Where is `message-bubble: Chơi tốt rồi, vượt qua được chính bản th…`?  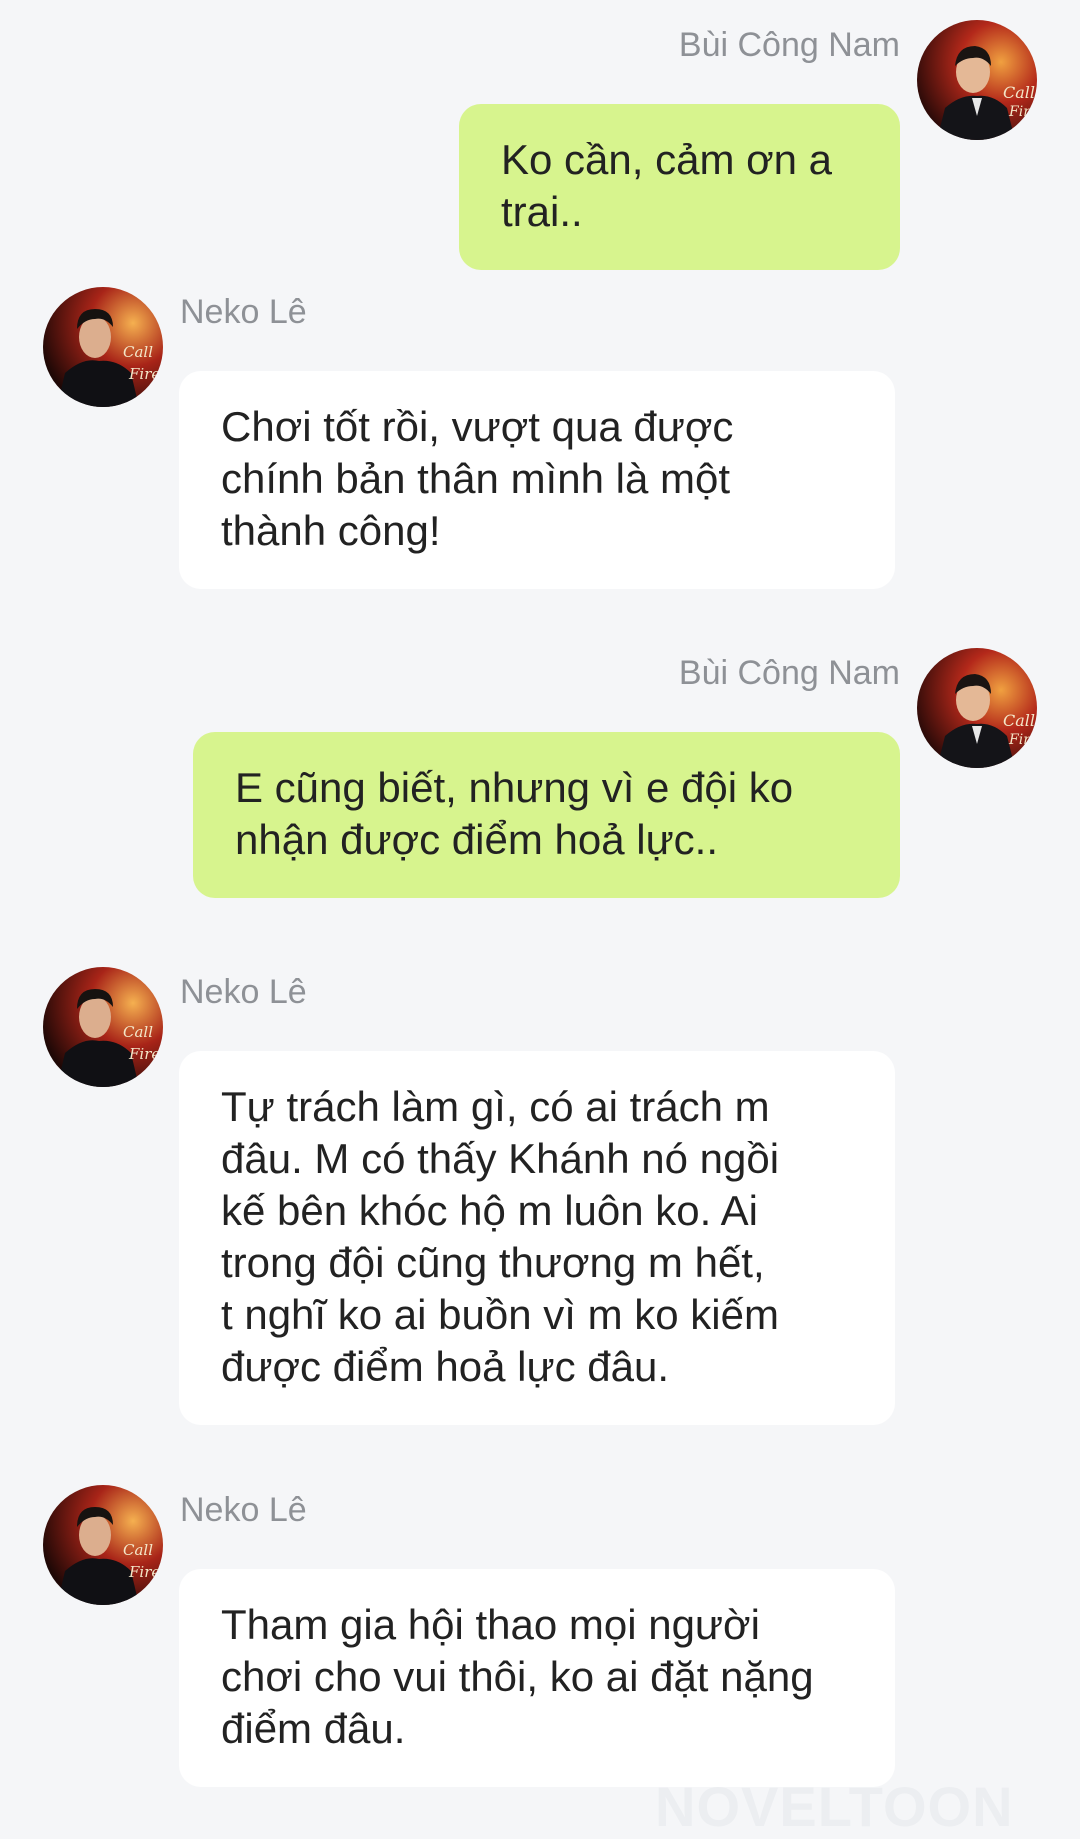
message-bubble: Chơi tốt rồi, vượt qua được chính bản th… is located at coordinates (537, 480).